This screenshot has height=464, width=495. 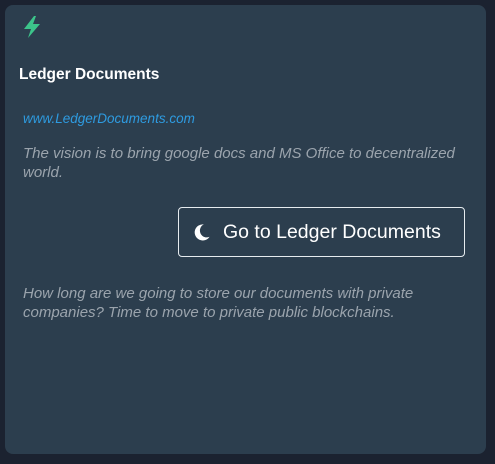 What do you see at coordinates (32, 27) in the screenshot?
I see `lightning-bolt-icon` at bounding box center [32, 27].